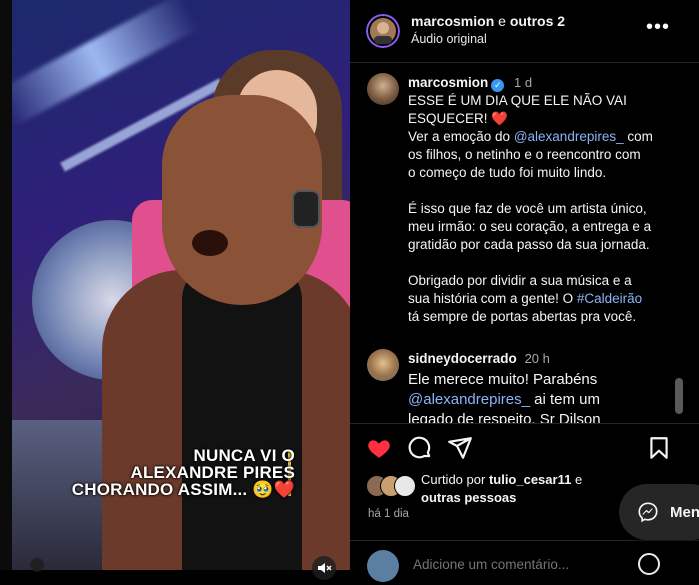 The image size is (699, 585). I want to click on liked-by-others-link: outras pessoas, so click(468, 497).